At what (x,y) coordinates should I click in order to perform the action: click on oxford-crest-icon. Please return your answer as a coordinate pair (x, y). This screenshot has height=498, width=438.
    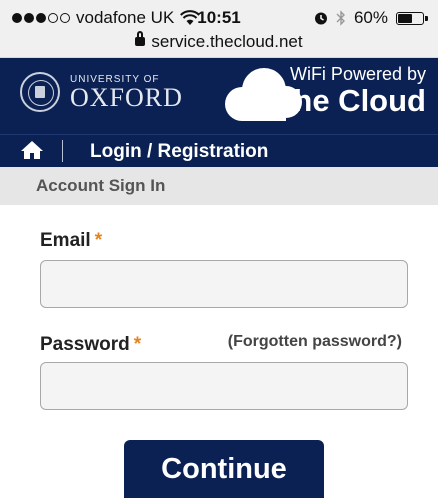
    Looking at the image, I should click on (40, 92).